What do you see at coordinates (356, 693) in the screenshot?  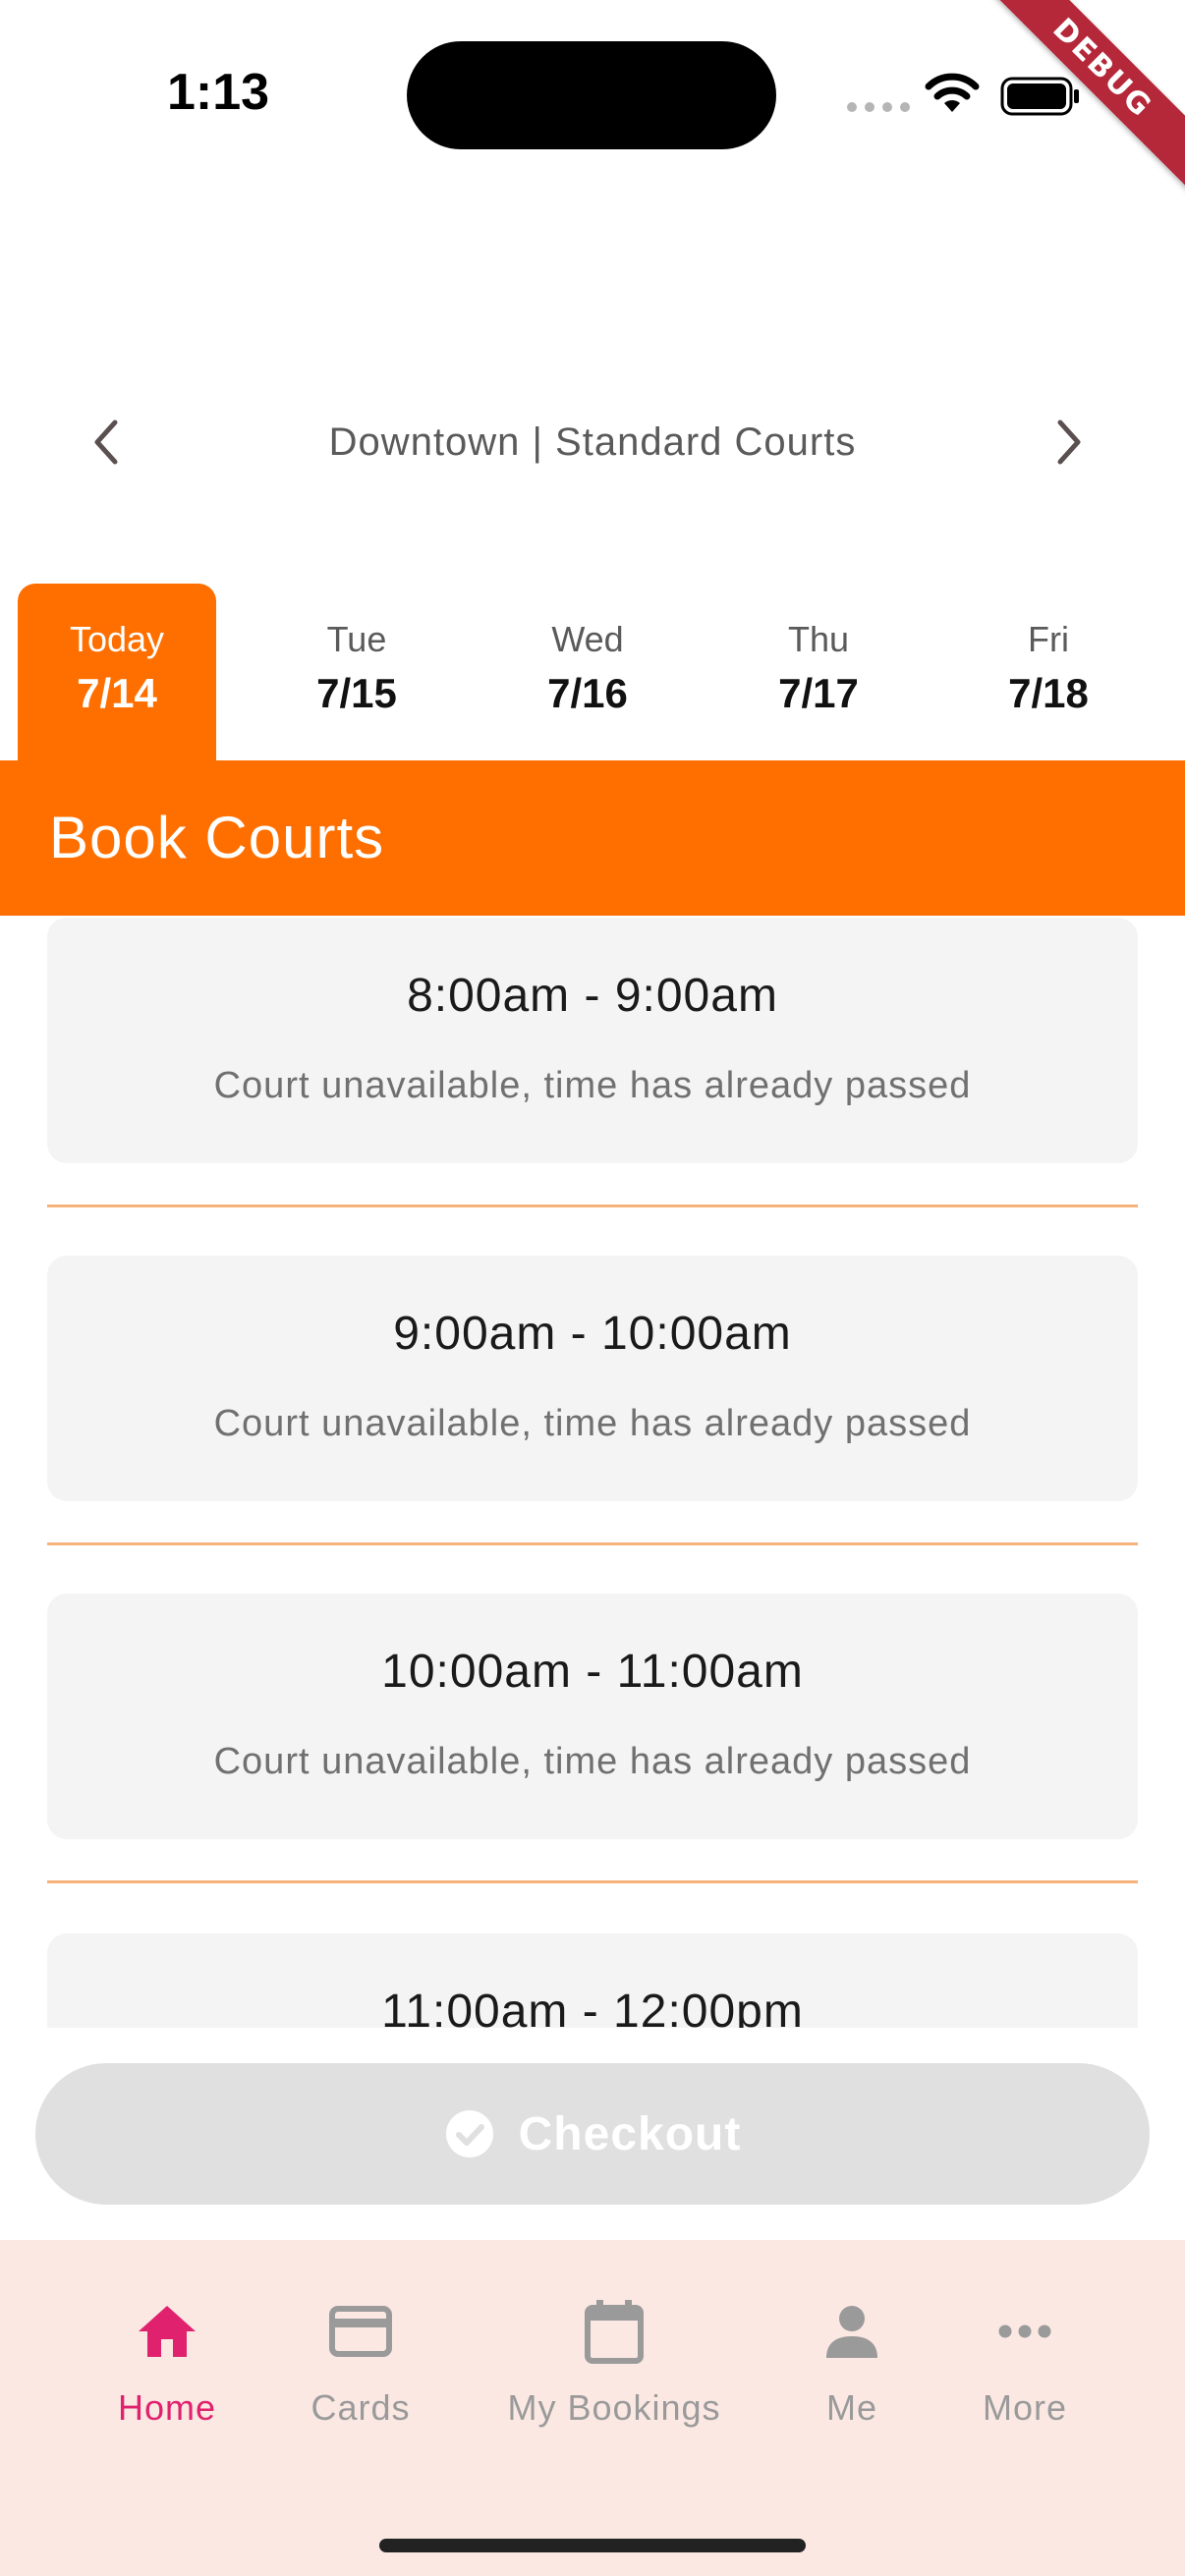 I see `day-date: 7/15` at bounding box center [356, 693].